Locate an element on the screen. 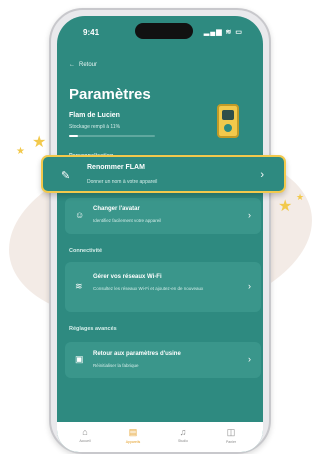  tab-appareils: ▤ Appareils is located at coordinates (133, 435).